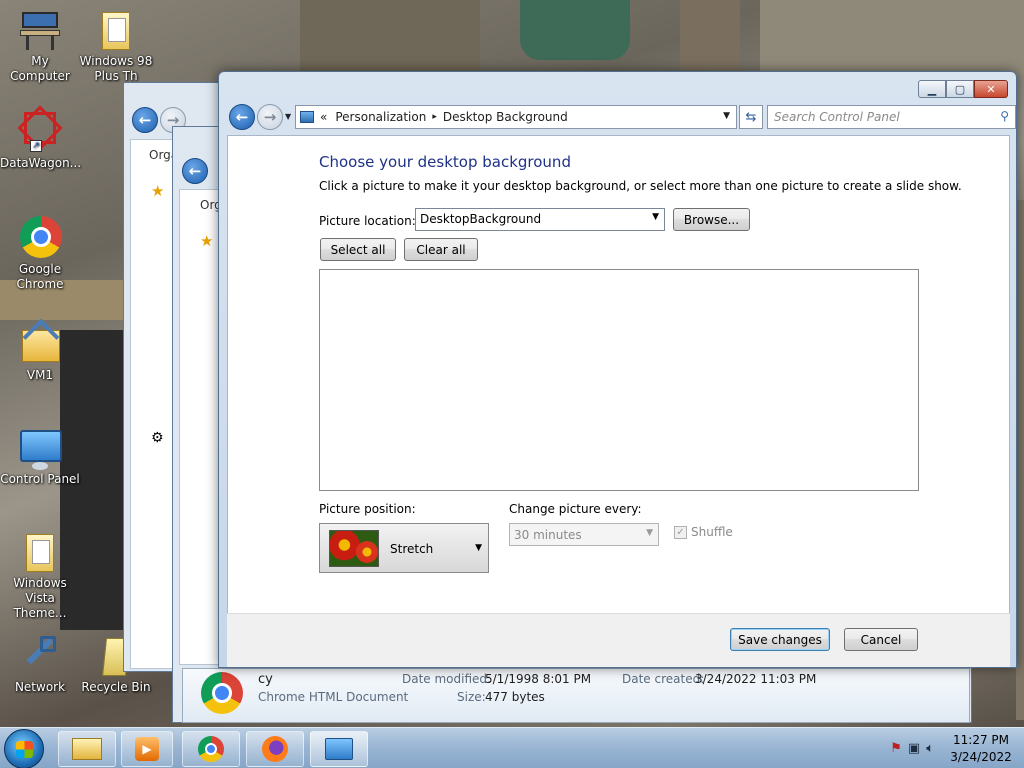  I want to click on breadcrumb-overflow: «, so click(323, 117).